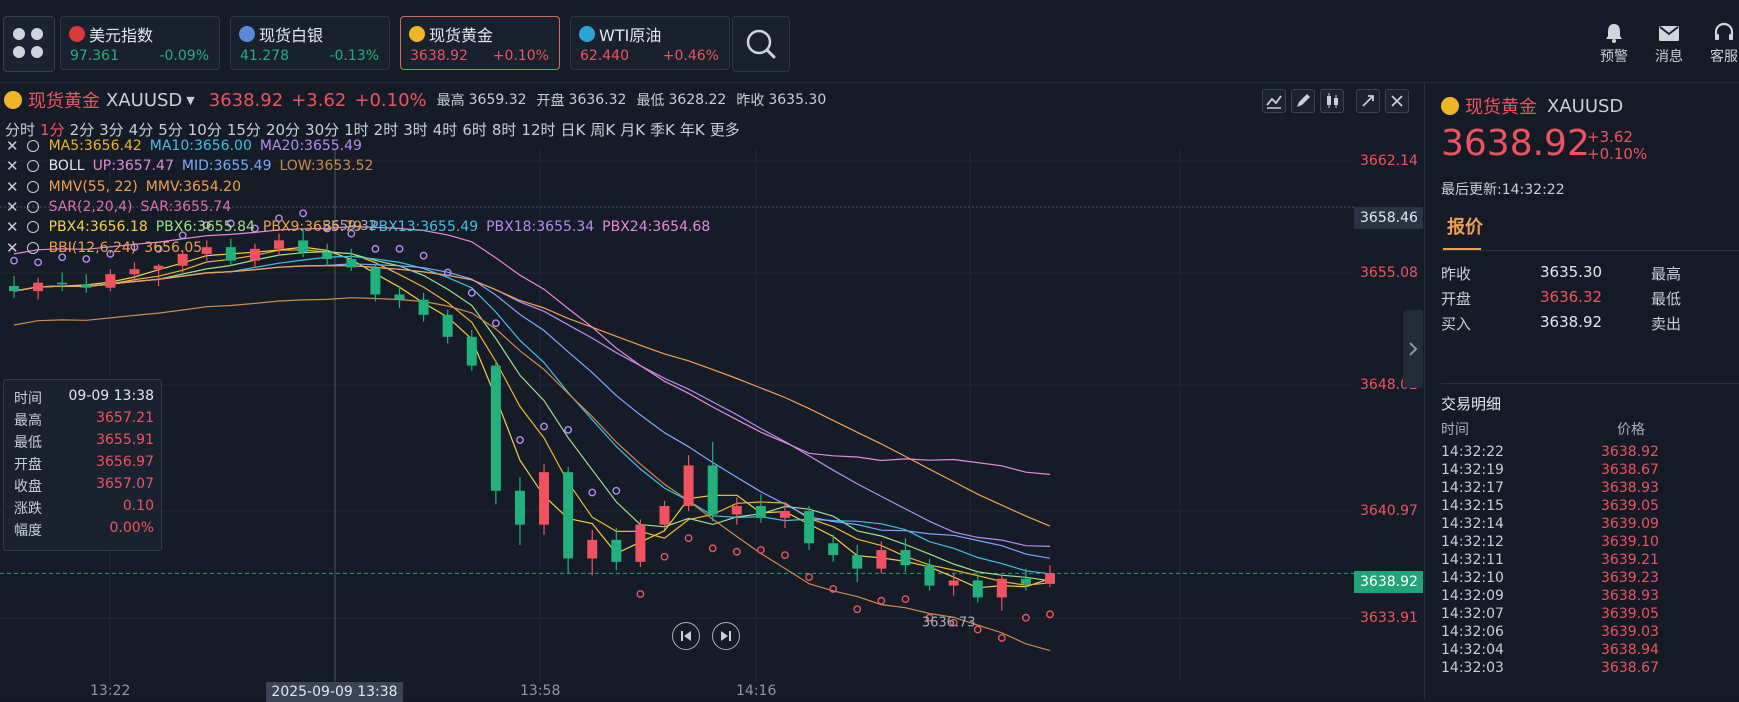  Describe the element at coordinates (388, 131) in the screenshot. I see `period-tab: 2时` at that location.